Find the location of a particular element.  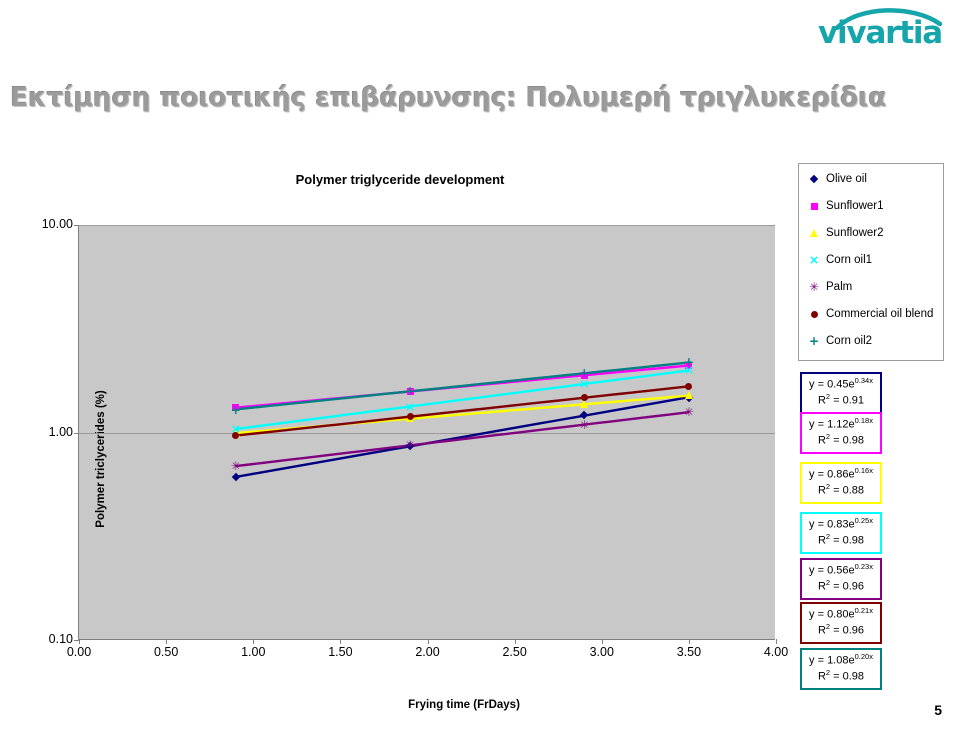

legend-item-olive-oil: Olive oil is located at coordinates (876, 179).